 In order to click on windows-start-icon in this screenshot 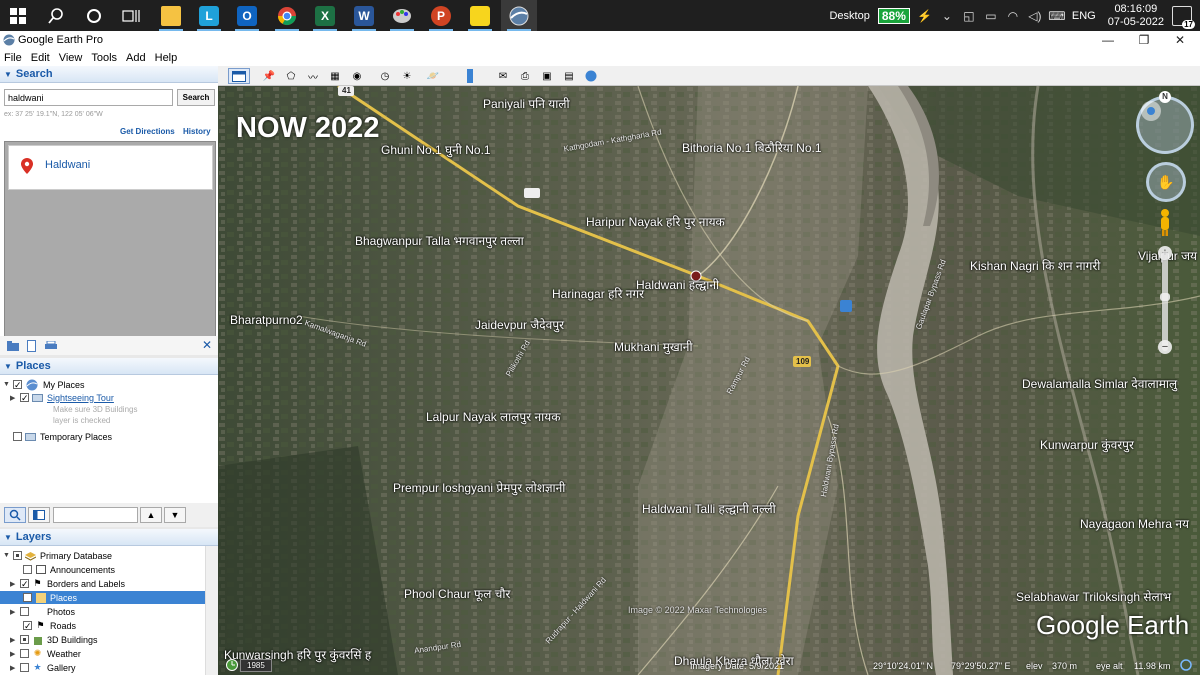, I will do `click(18, 15)`.